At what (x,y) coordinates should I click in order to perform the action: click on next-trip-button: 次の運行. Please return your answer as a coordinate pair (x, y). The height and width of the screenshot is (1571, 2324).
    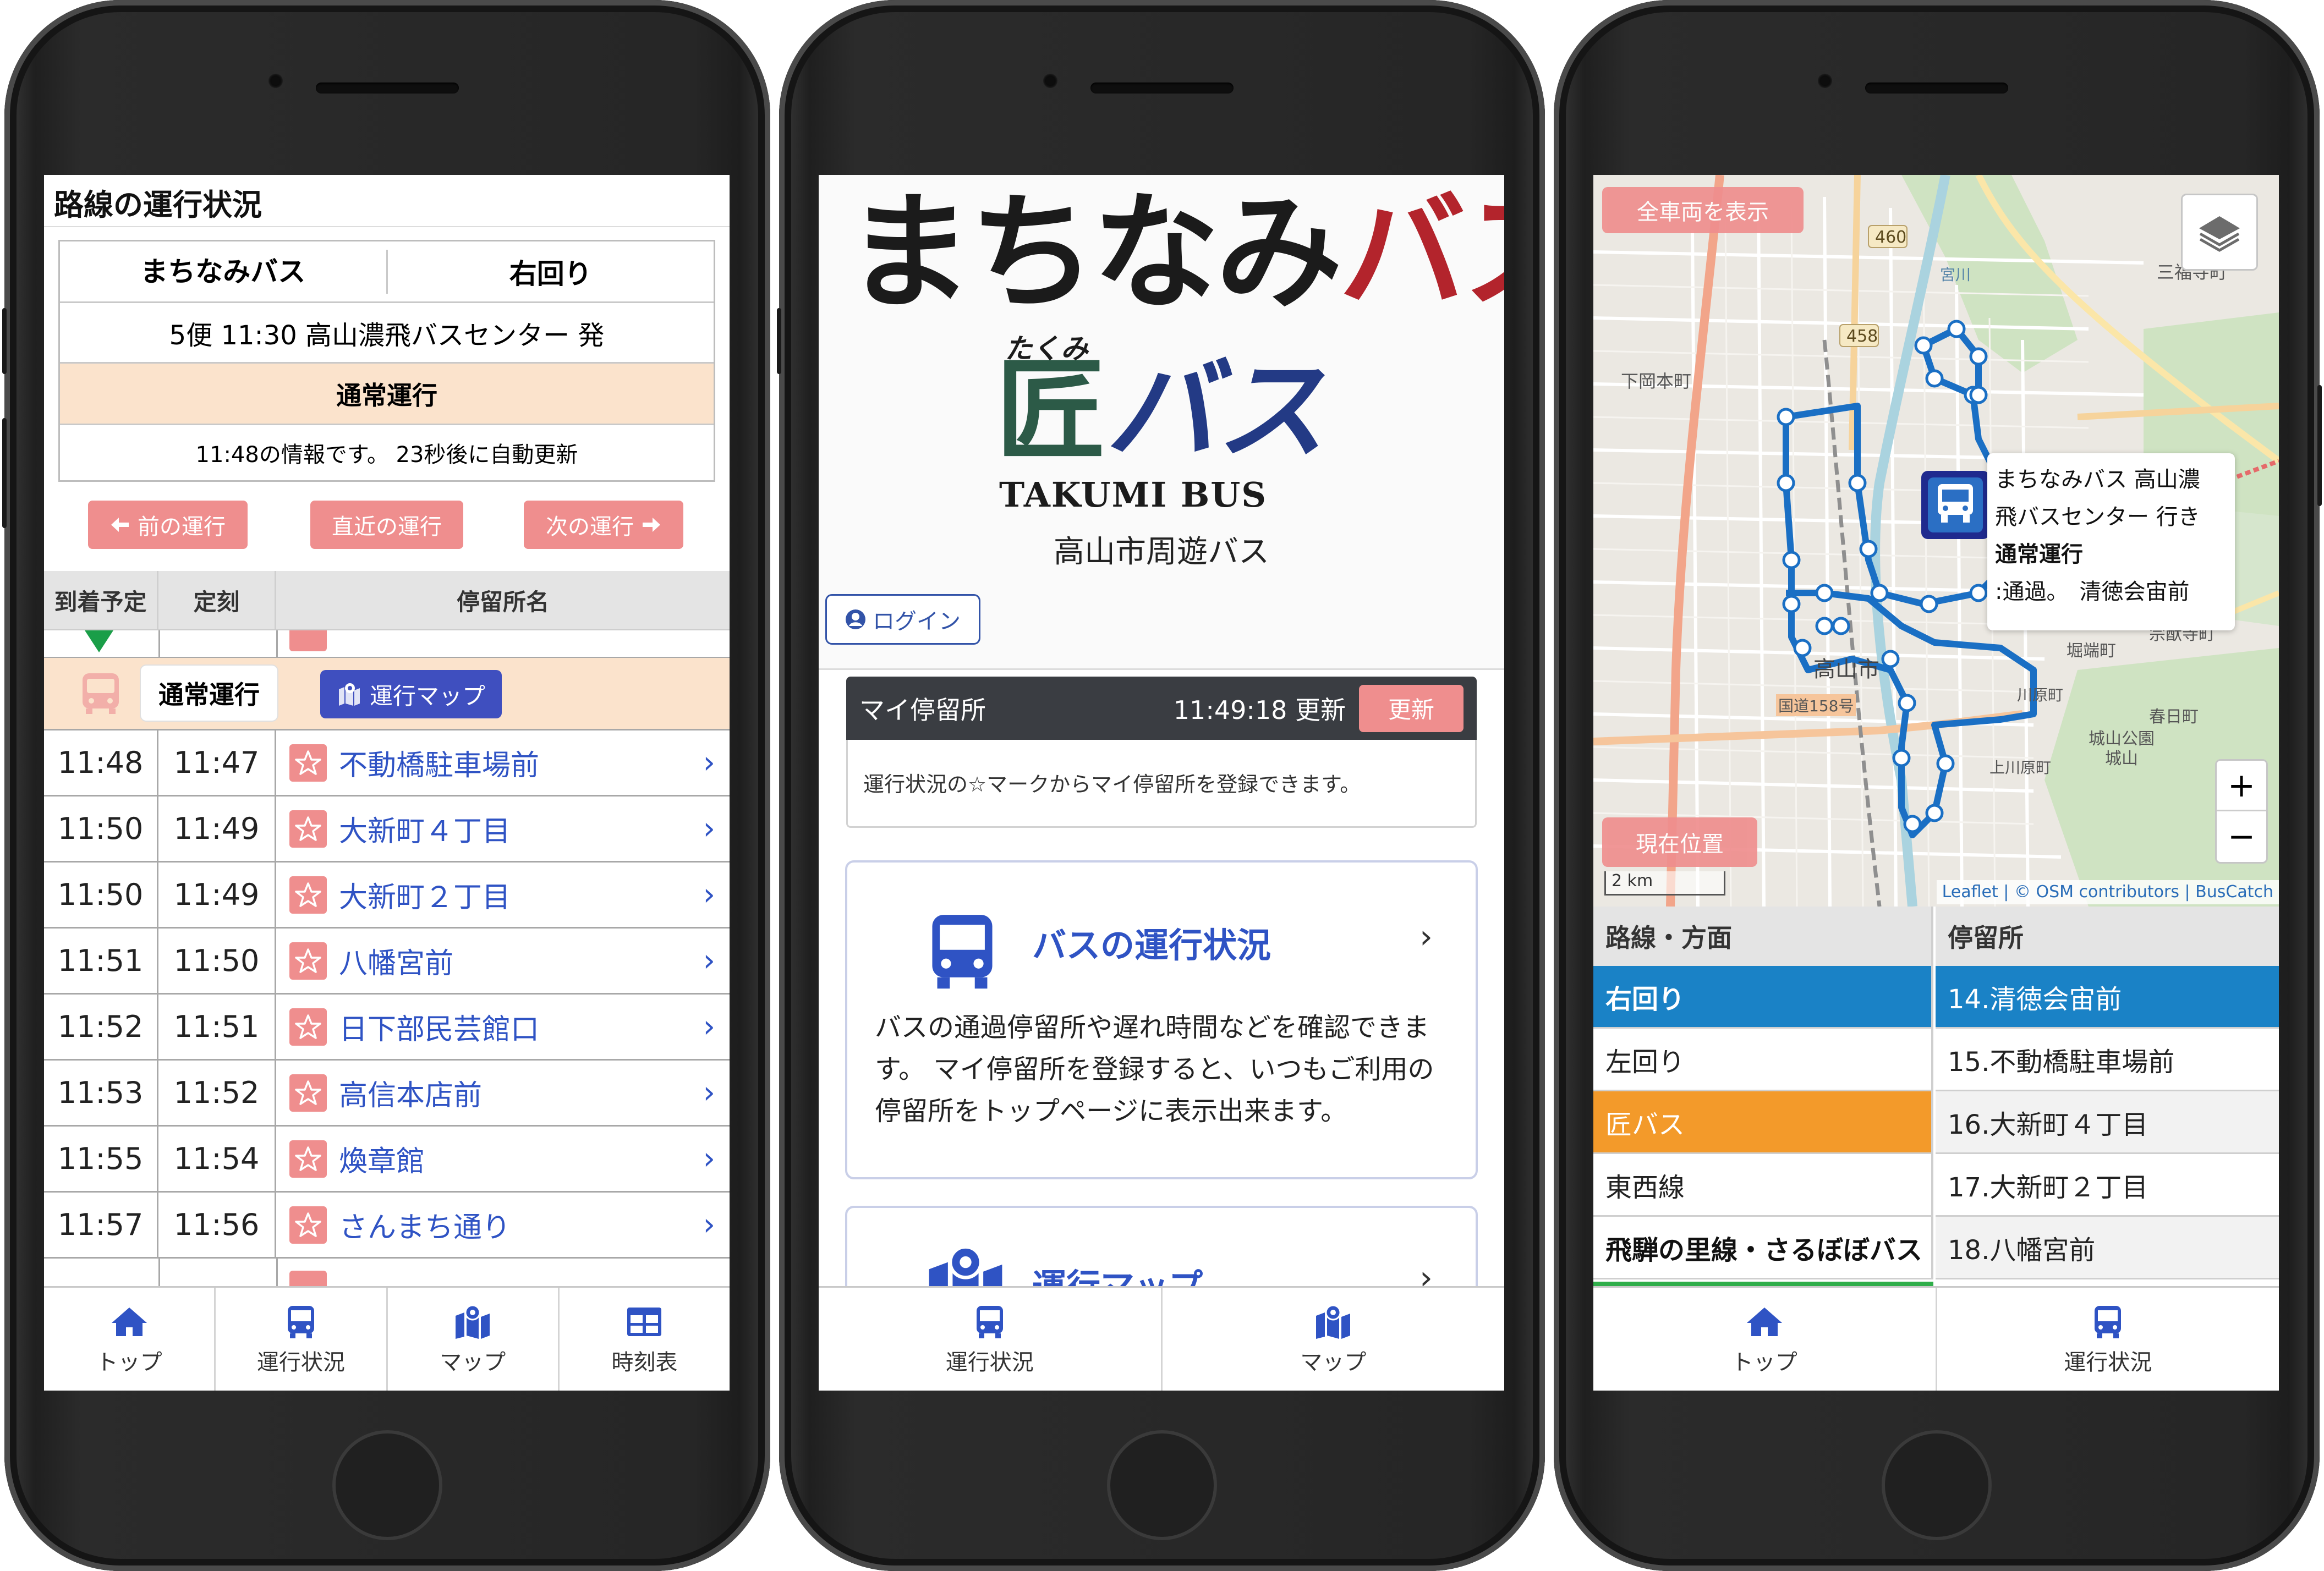
    Looking at the image, I should click on (604, 525).